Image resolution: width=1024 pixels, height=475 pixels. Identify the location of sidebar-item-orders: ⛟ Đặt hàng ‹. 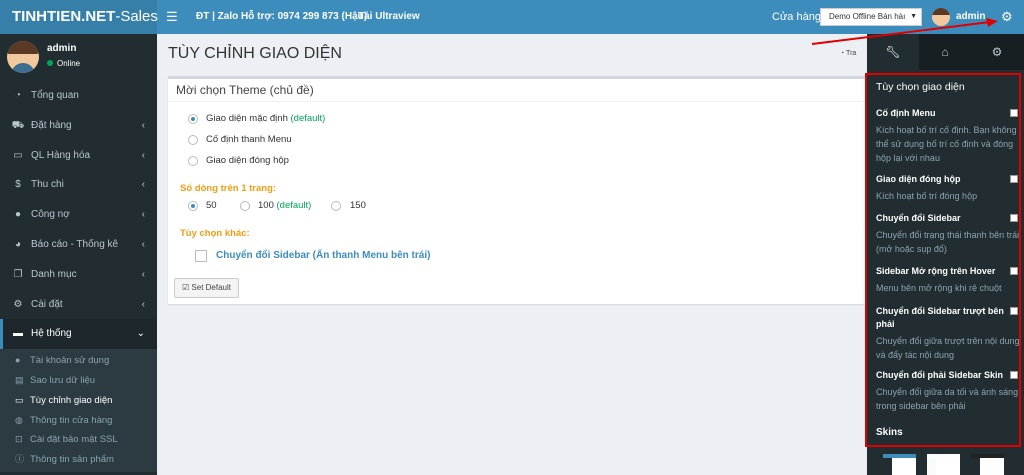
(78, 126).